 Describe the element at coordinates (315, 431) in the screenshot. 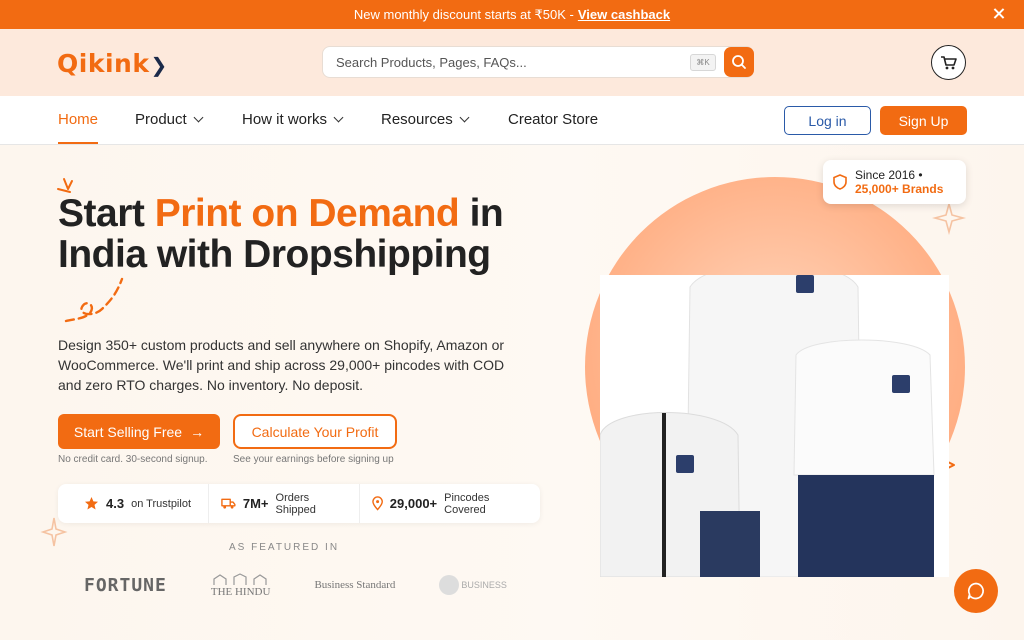

I see `calculate-profit-button: Calculate Your Profit` at that location.